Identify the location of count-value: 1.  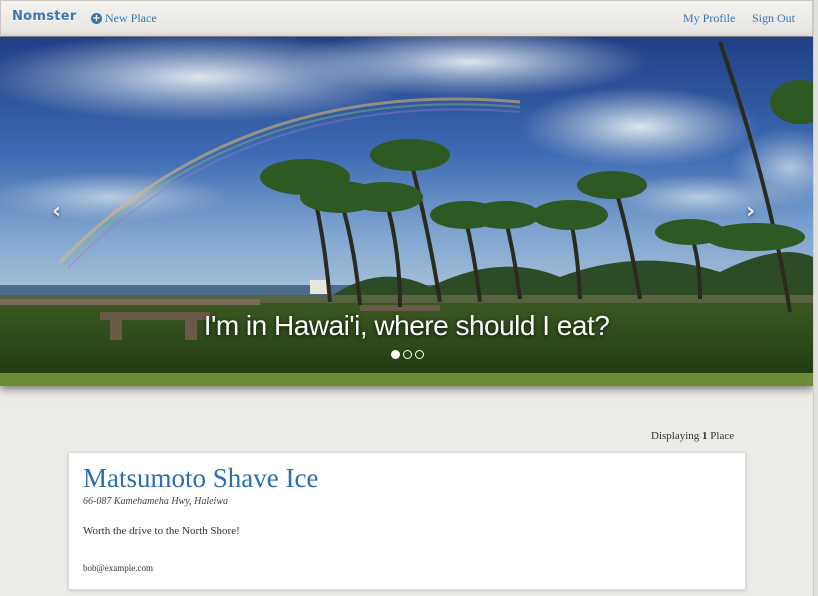
(705, 436).